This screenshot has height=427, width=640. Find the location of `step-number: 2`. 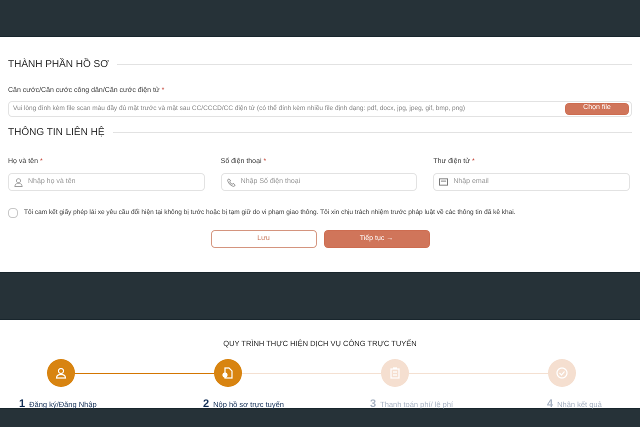

step-number: 2 is located at coordinates (206, 404).